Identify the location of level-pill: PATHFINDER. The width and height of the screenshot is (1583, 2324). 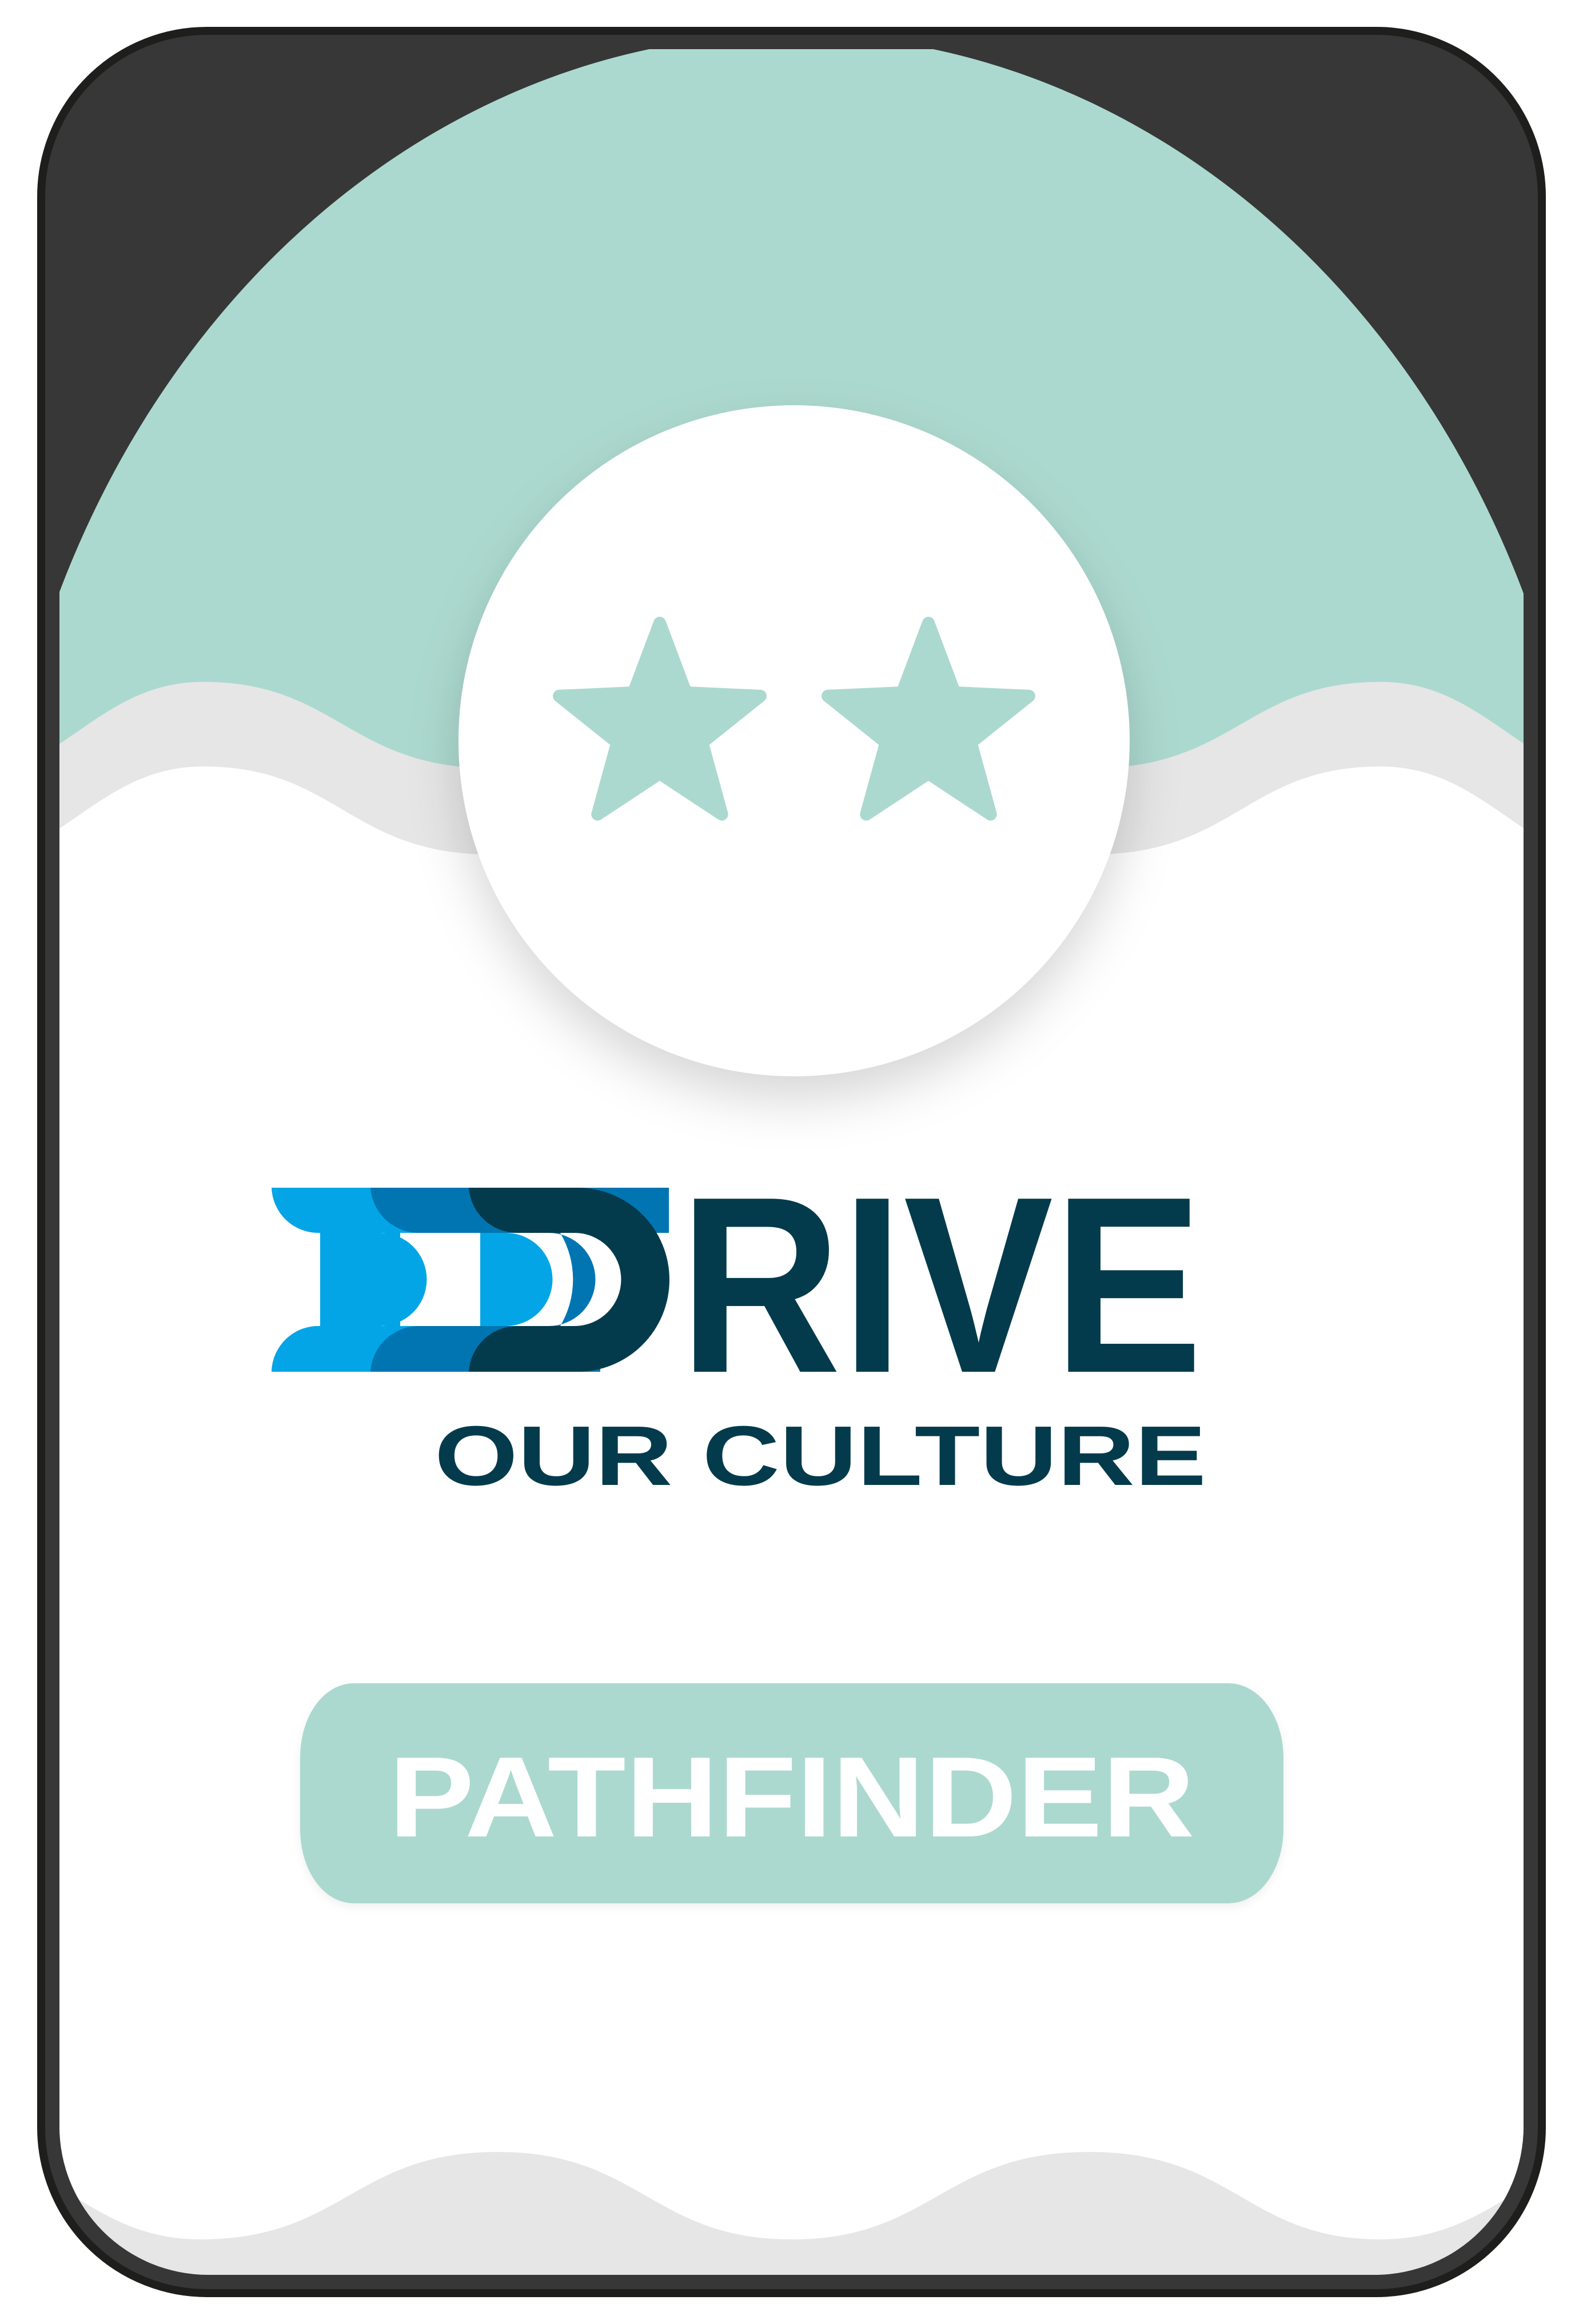
(792, 1793).